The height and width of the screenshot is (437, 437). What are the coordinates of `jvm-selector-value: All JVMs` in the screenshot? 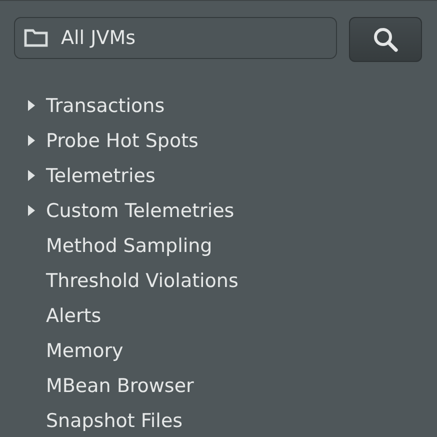 It's located at (98, 38).